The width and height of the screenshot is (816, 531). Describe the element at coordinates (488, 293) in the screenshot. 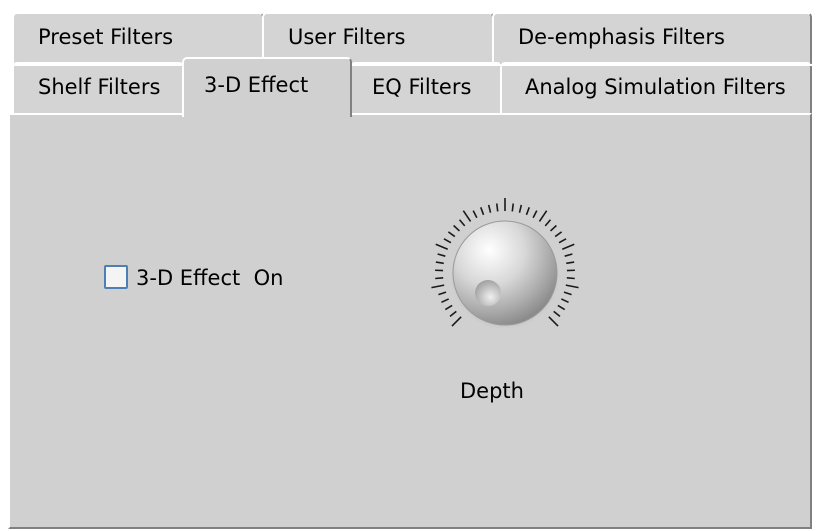

I see `knob-pointer-dimple` at that location.